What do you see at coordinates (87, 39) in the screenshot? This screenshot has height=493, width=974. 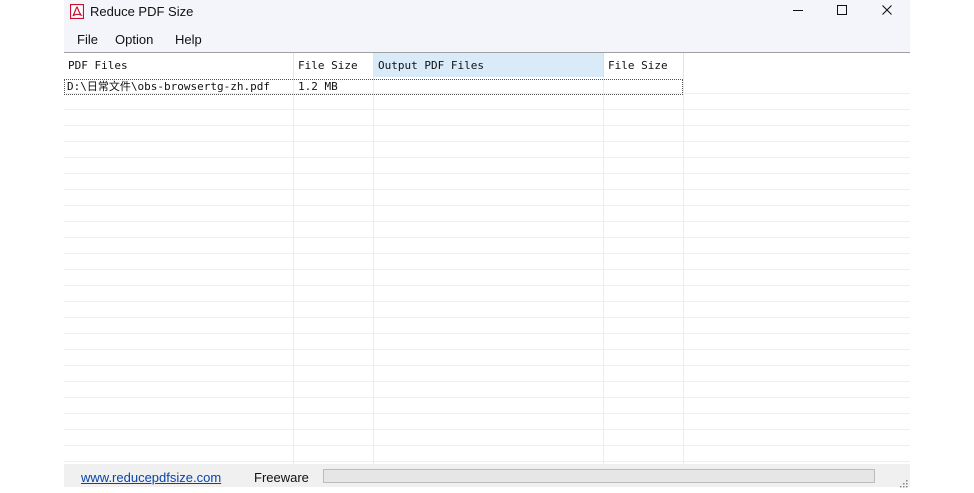 I see `menu-file: File` at bounding box center [87, 39].